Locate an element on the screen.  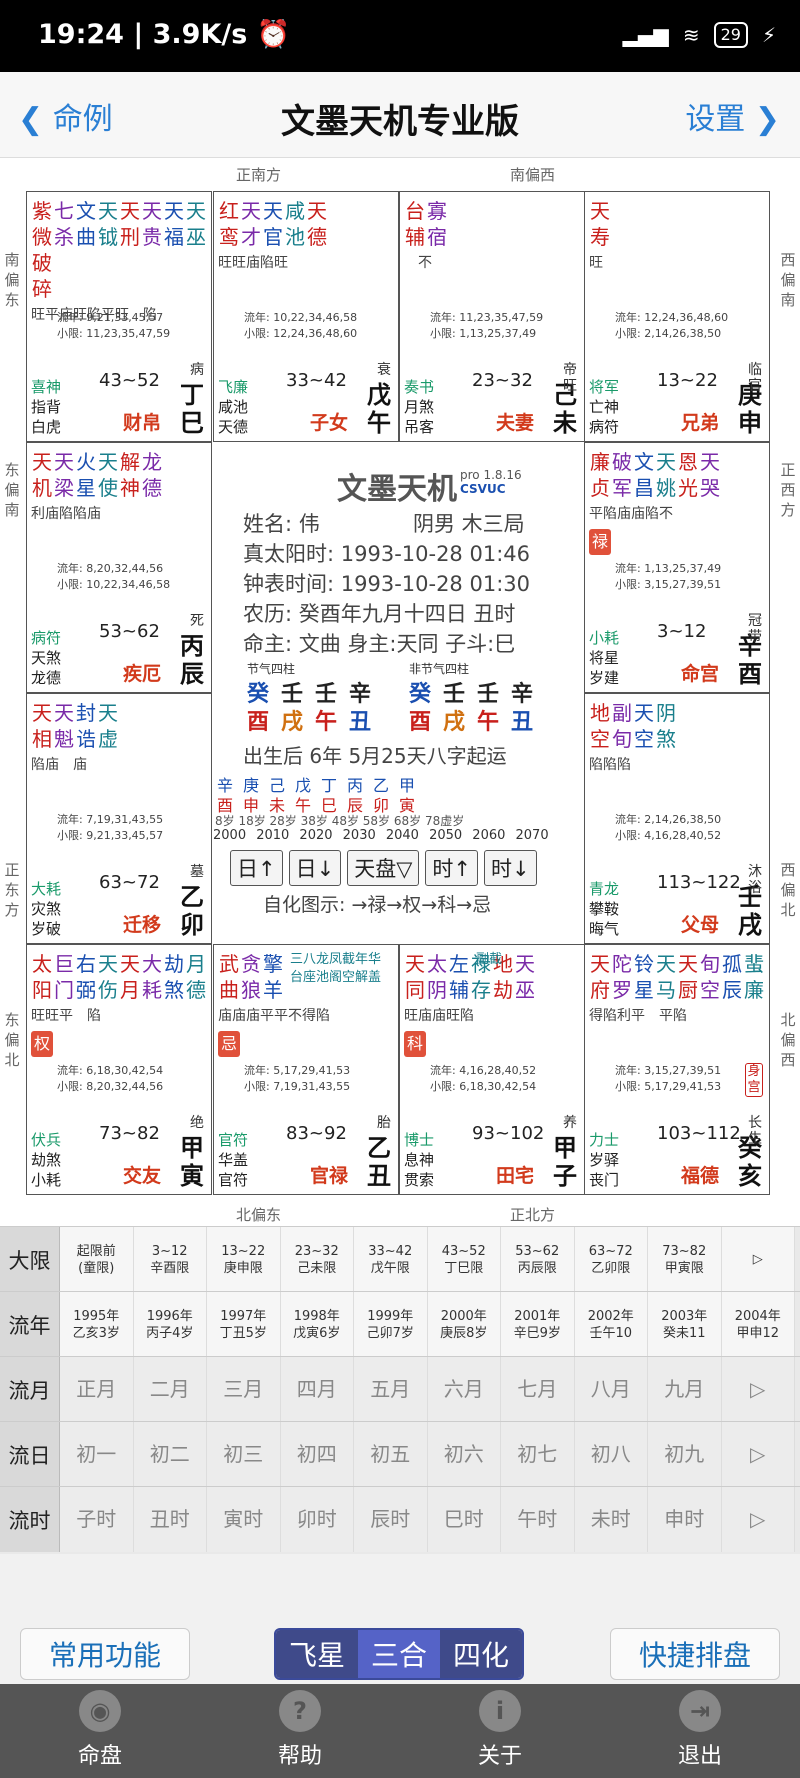
time-cell: 1995年 乙亥3岁 is located at coordinates (97, 1324).